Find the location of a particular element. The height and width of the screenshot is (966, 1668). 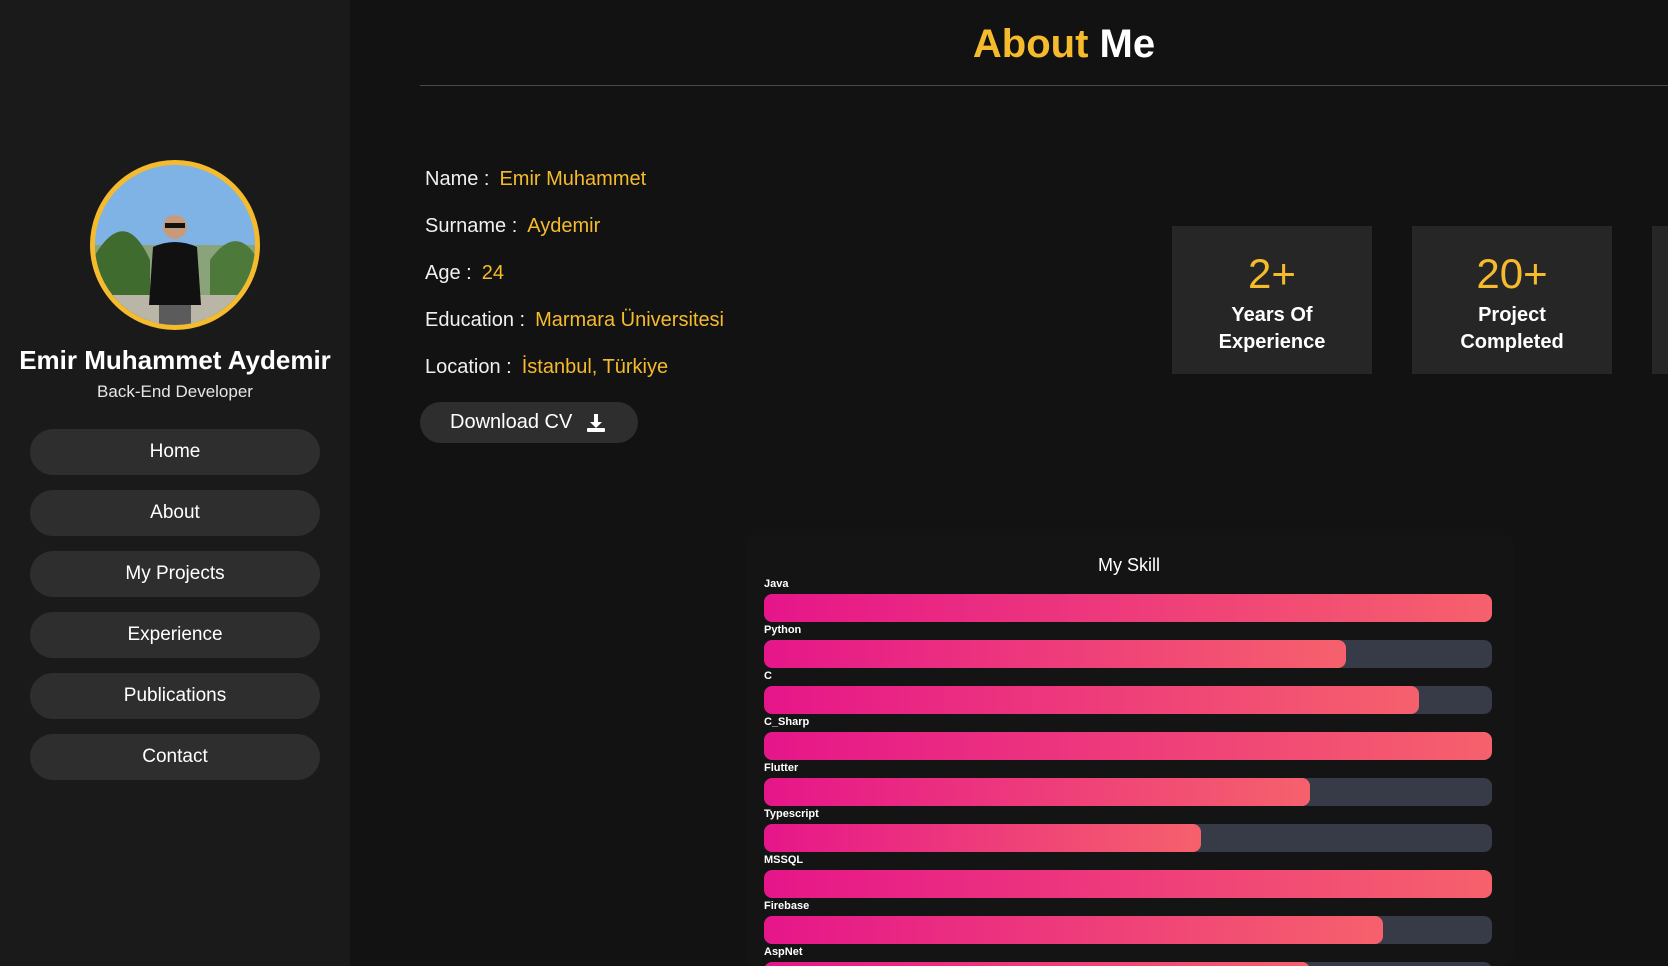

skill-name: Python is located at coordinates (783, 630).